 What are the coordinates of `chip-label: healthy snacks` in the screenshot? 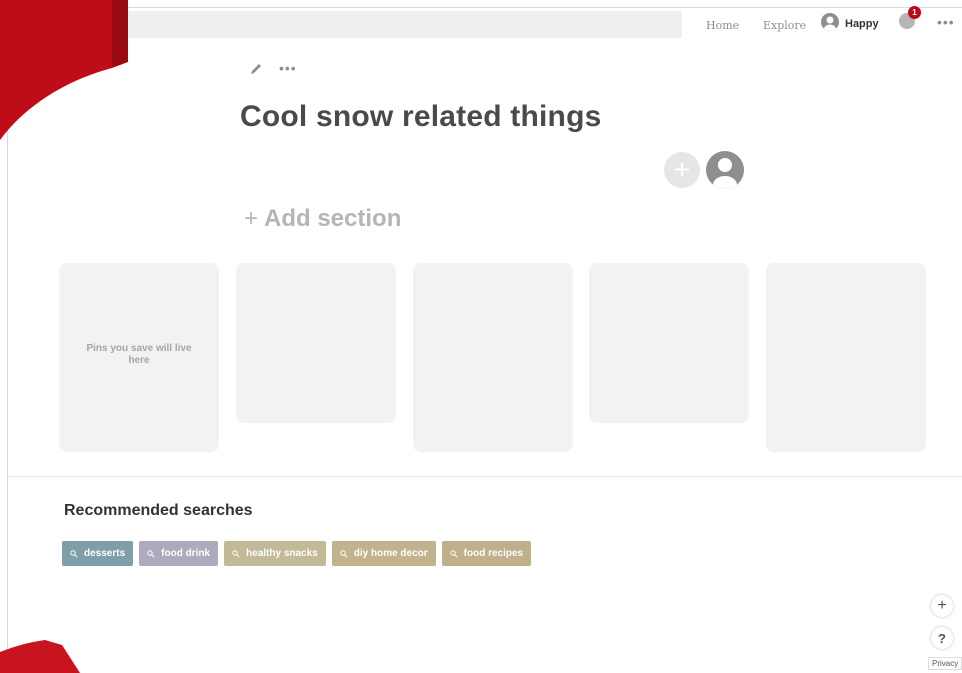 It's located at (282, 553).